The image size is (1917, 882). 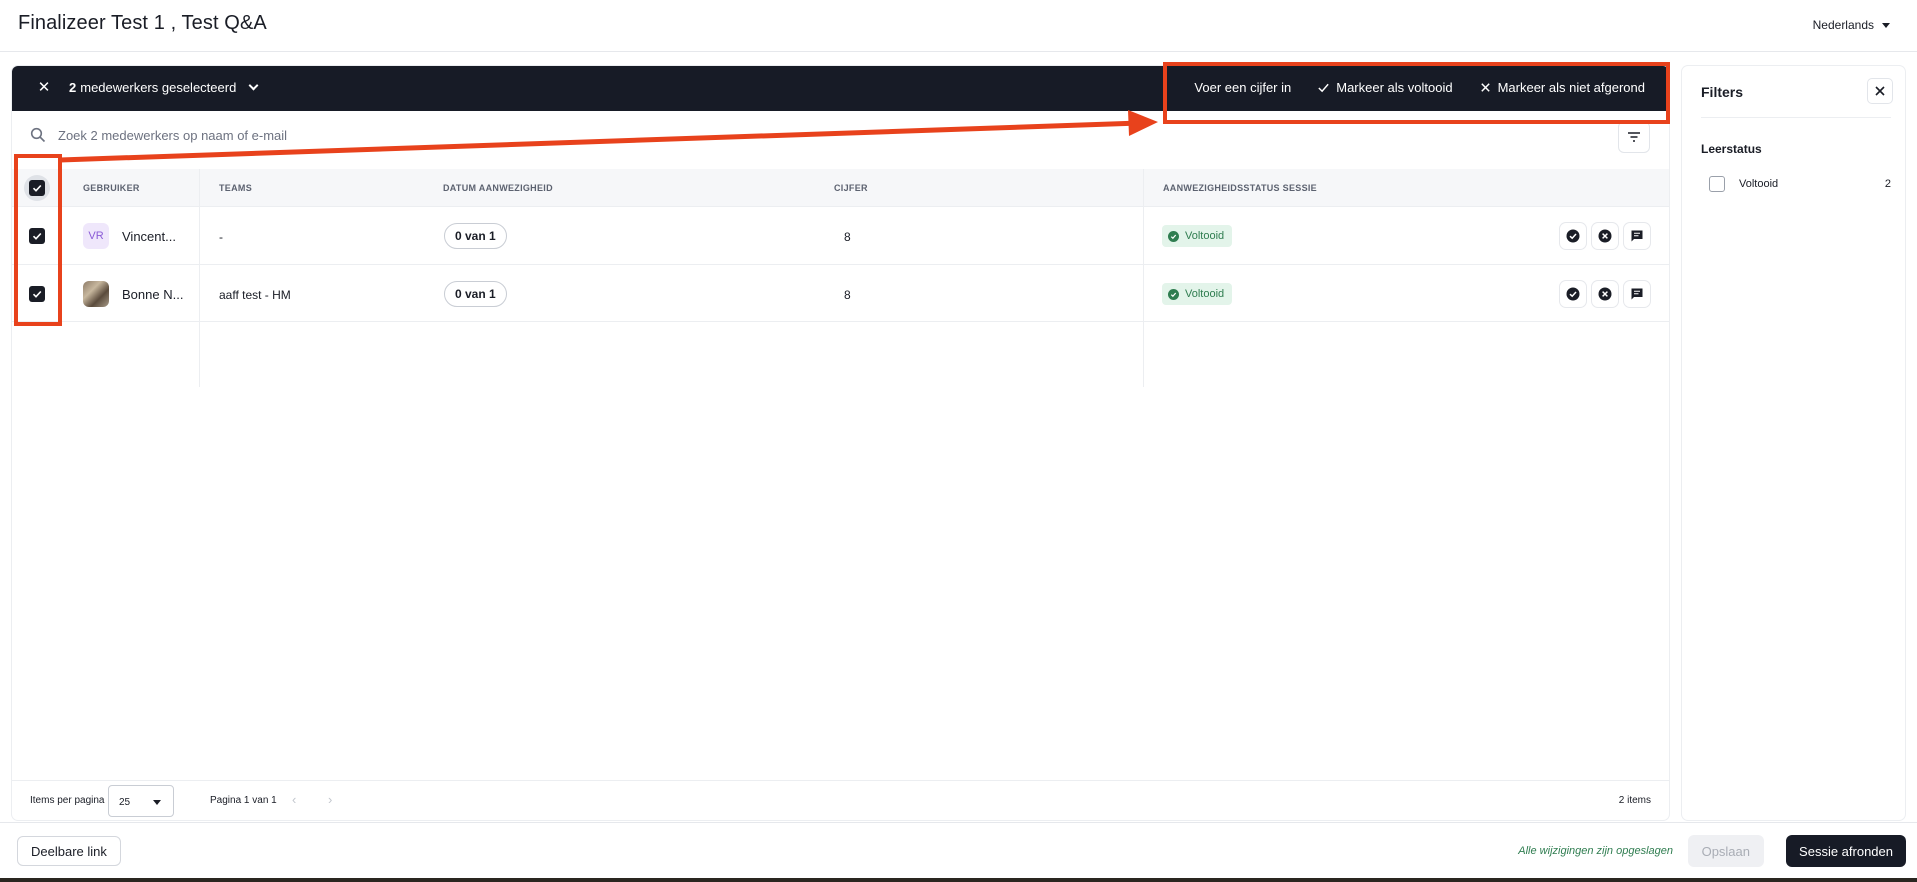 I want to click on items-per-page-value: 25, so click(x=125, y=802).